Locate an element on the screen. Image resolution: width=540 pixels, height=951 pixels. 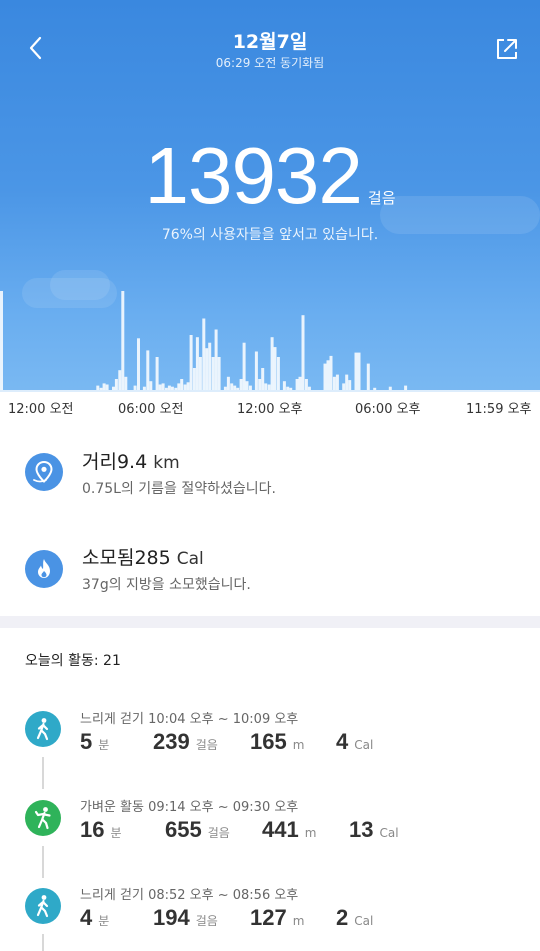
x-tick-label: 06:00 오전 is located at coordinates (151, 409).